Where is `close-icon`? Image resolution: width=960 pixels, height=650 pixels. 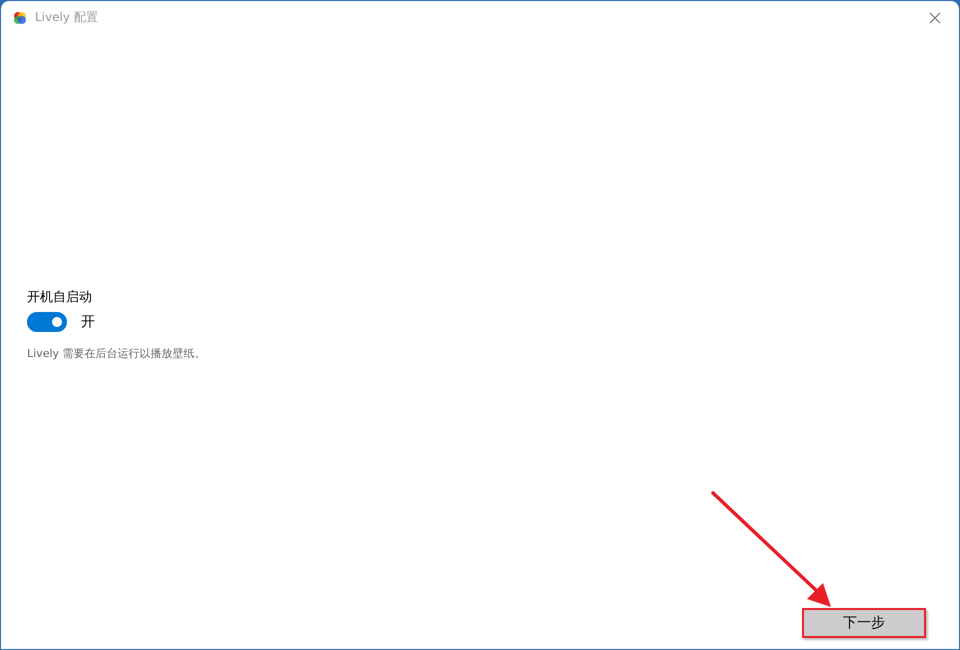
close-icon is located at coordinates (935, 18).